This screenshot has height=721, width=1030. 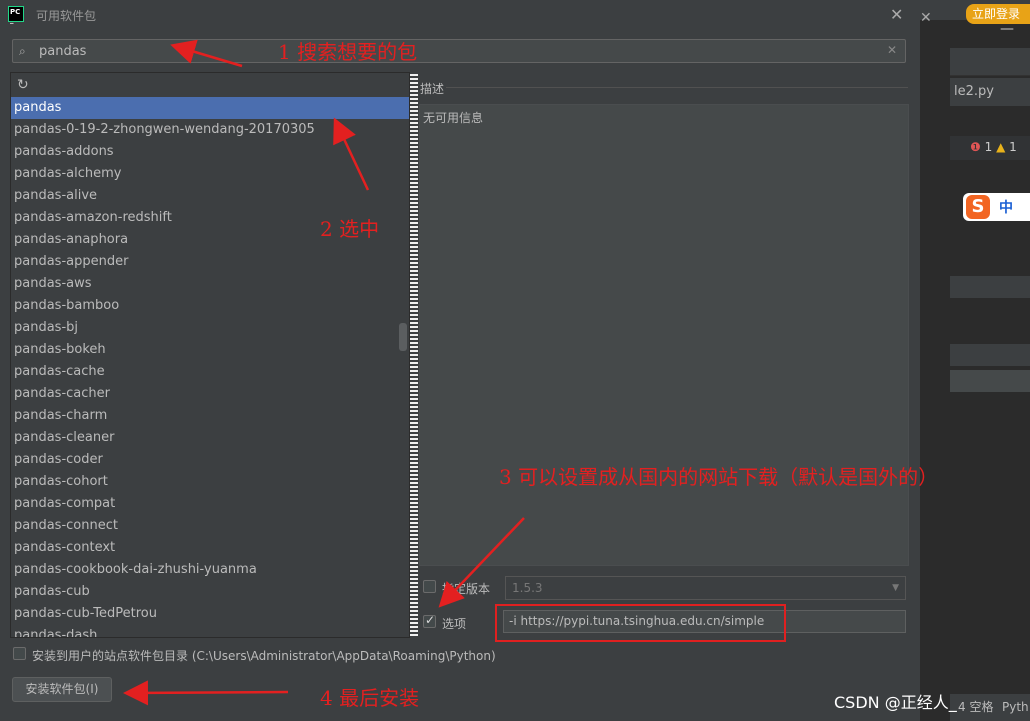 What do you see at coordinates (705, 588) in the screenshot?
I see `version-select: 1.5.3 ▼` at bounding box center [705, 588].